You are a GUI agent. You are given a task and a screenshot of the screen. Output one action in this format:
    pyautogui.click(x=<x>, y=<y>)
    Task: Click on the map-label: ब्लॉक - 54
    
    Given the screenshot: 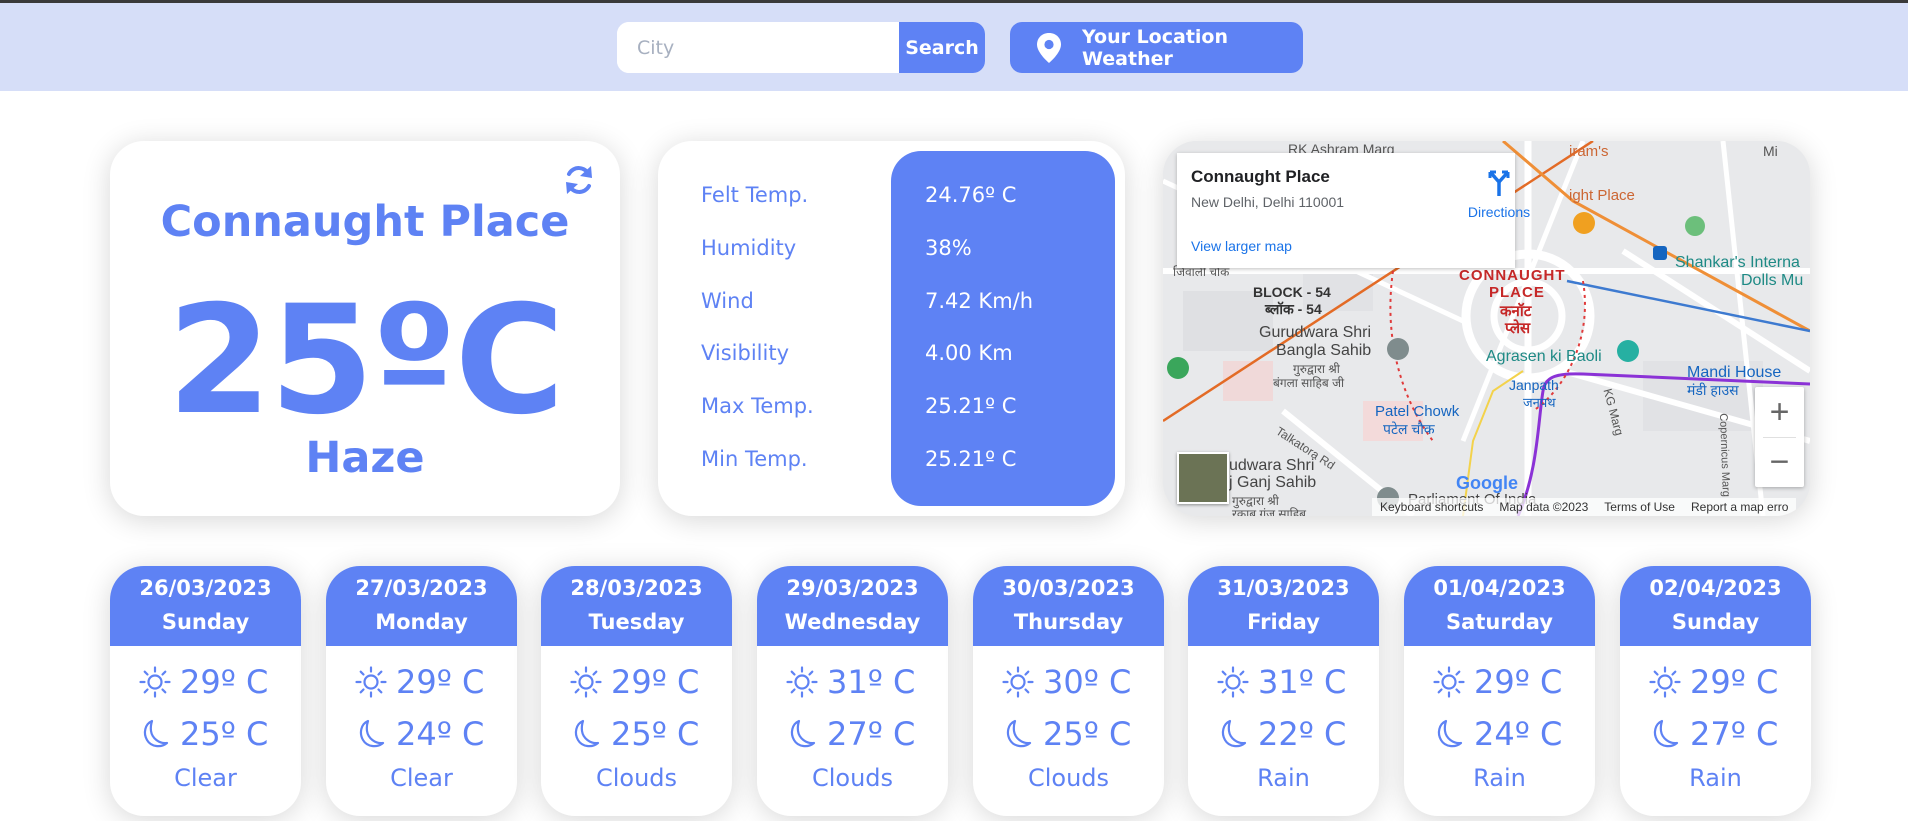 What is the action you would take?
    pyautogui.click(x=1293, y=309)
    